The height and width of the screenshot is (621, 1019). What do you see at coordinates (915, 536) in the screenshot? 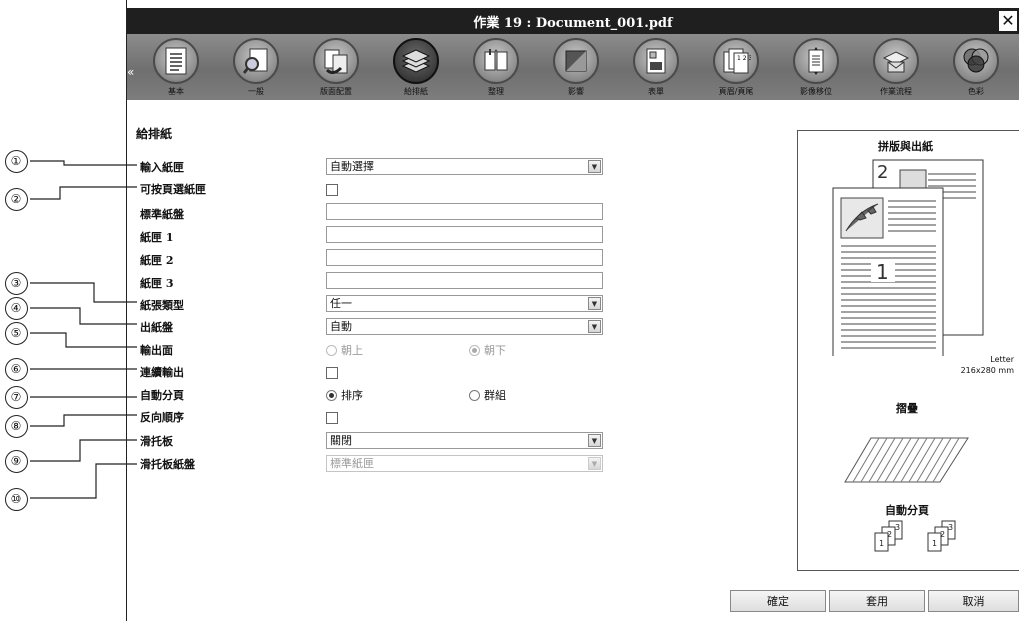
I see `collate-illustration: 3 2 1 3 2 1` at bounding box center [915, 536].